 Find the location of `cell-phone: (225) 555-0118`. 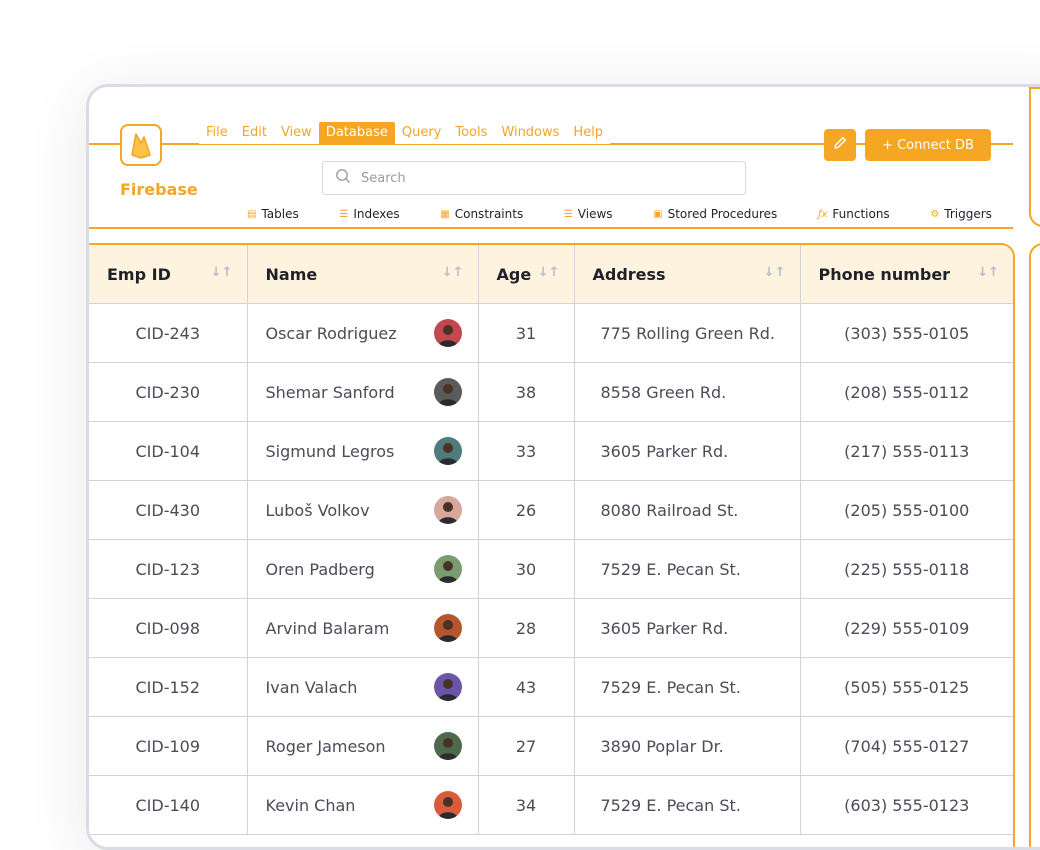

cell-phone: (225) 555-0118 is located at coordinates (906, 569).